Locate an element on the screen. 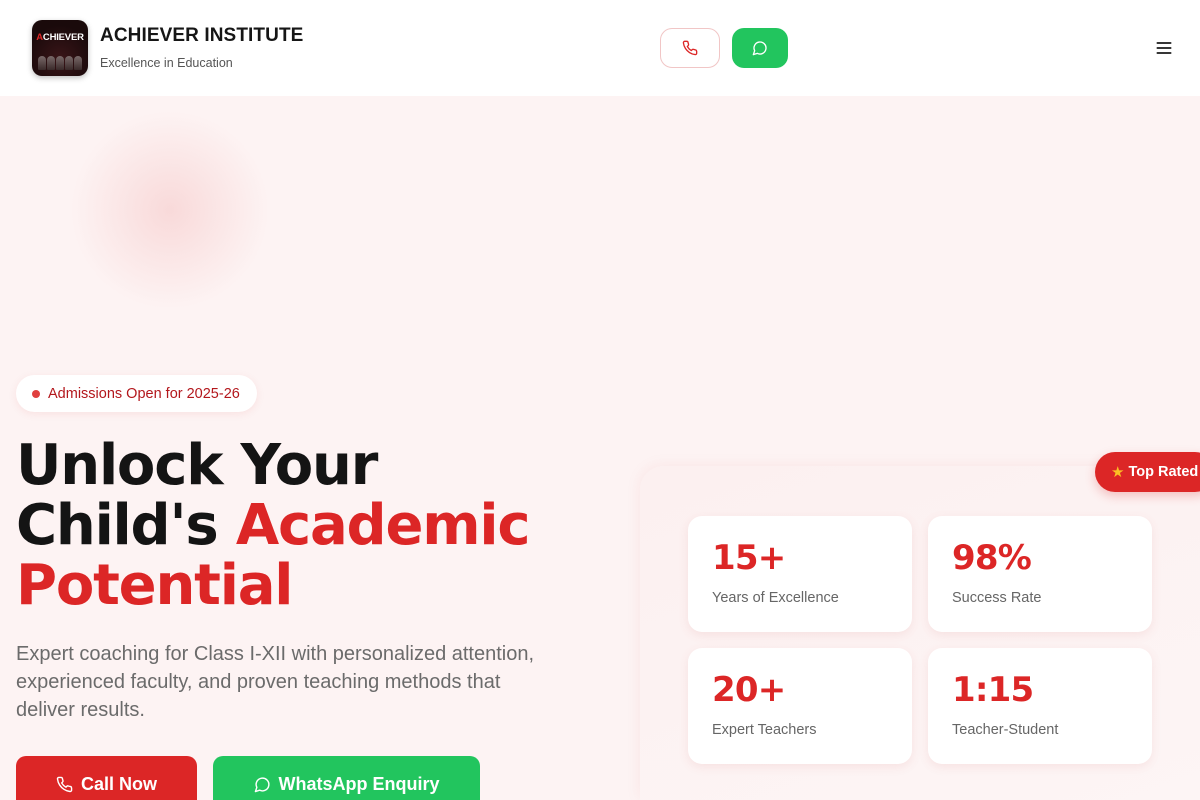  logo-wordmark: ACHIEVER is located at coordinates (60, 37).